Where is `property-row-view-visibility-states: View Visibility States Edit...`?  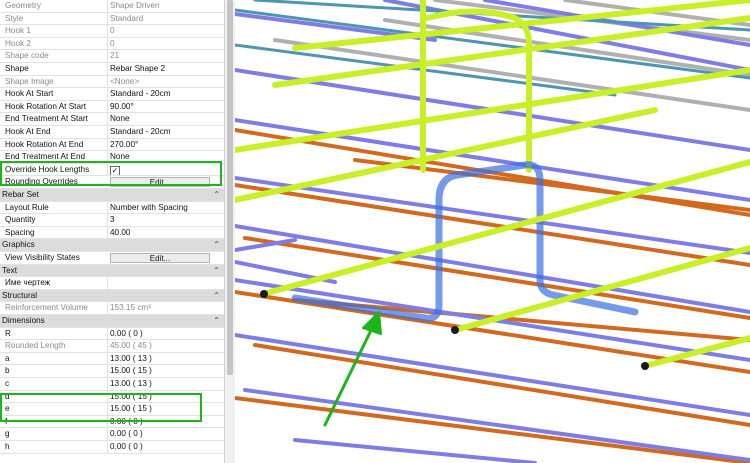 property-row-view-visibility-states: View Visibility States Edit... is located at coordinates (112, 258).